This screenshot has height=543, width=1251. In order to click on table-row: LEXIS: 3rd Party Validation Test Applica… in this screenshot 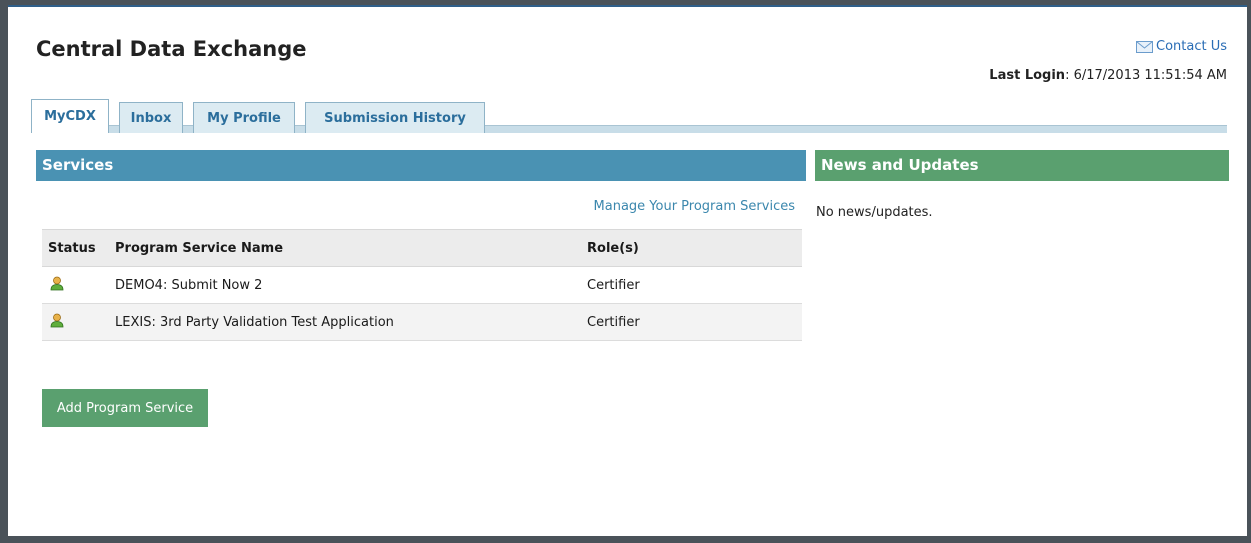, I will do `click(422, 322)`.